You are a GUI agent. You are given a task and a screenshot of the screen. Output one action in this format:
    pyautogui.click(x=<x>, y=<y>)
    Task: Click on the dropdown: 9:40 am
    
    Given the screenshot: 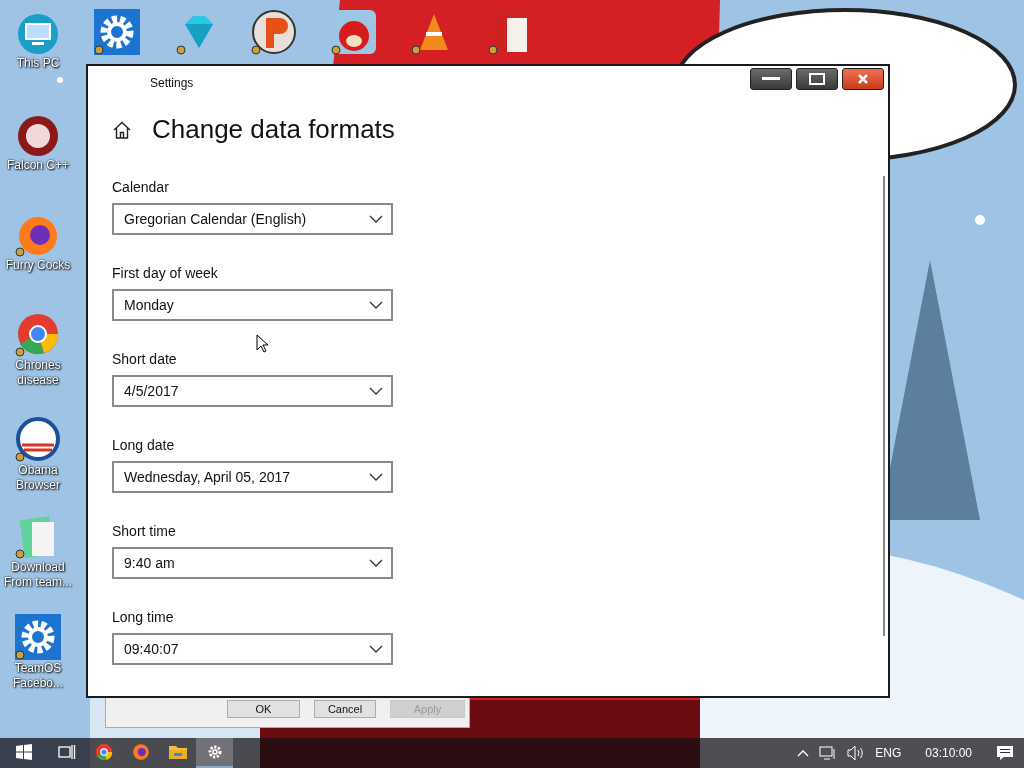 What is the action you would take?
    pyautogui.click(x=252, y=563)
    